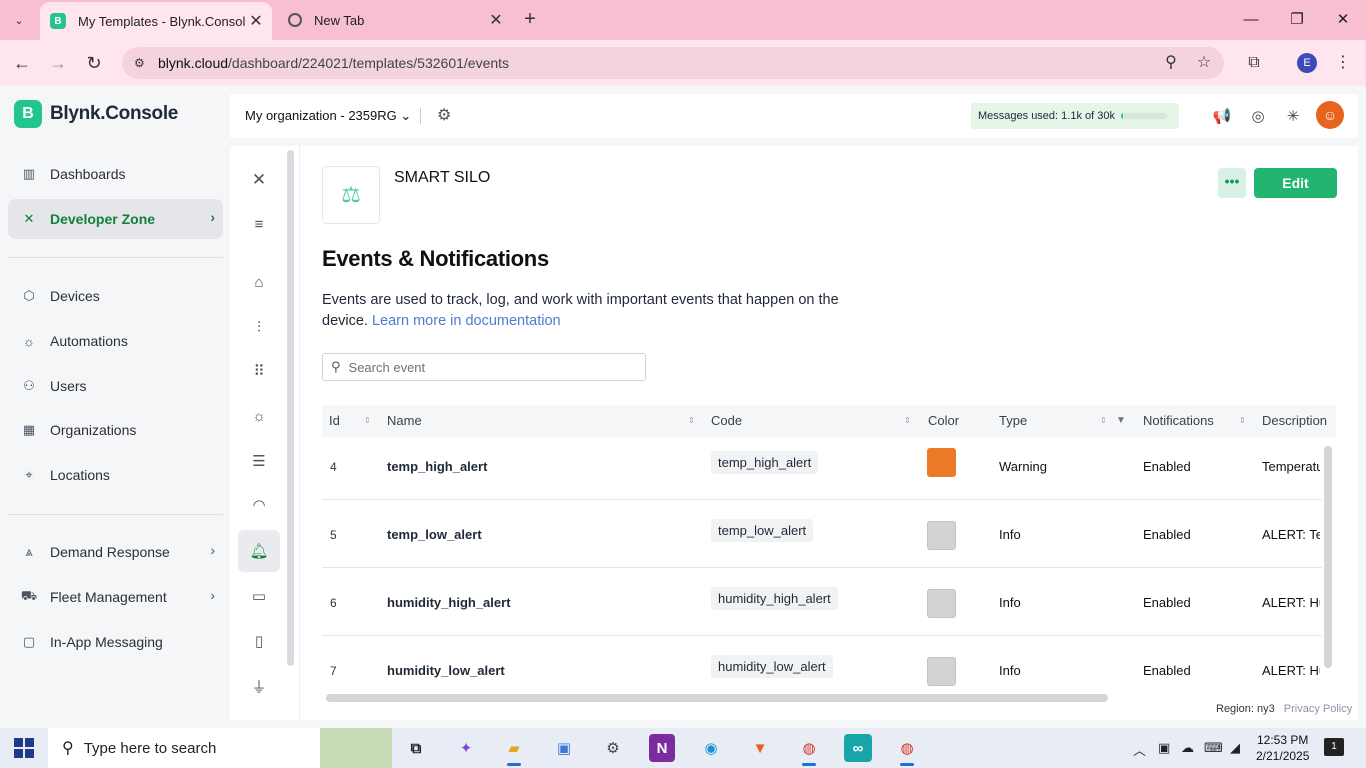 The image size is (1366, 768). What do you see at coordinates (1251, 20) in the screenshot?
I see `minimize-window-button: —` at bounding box center [1251, 20].